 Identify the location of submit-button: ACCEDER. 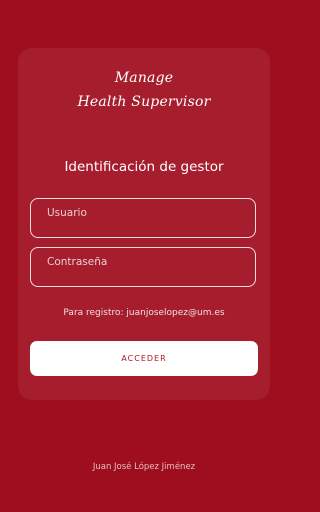
(144, 358).